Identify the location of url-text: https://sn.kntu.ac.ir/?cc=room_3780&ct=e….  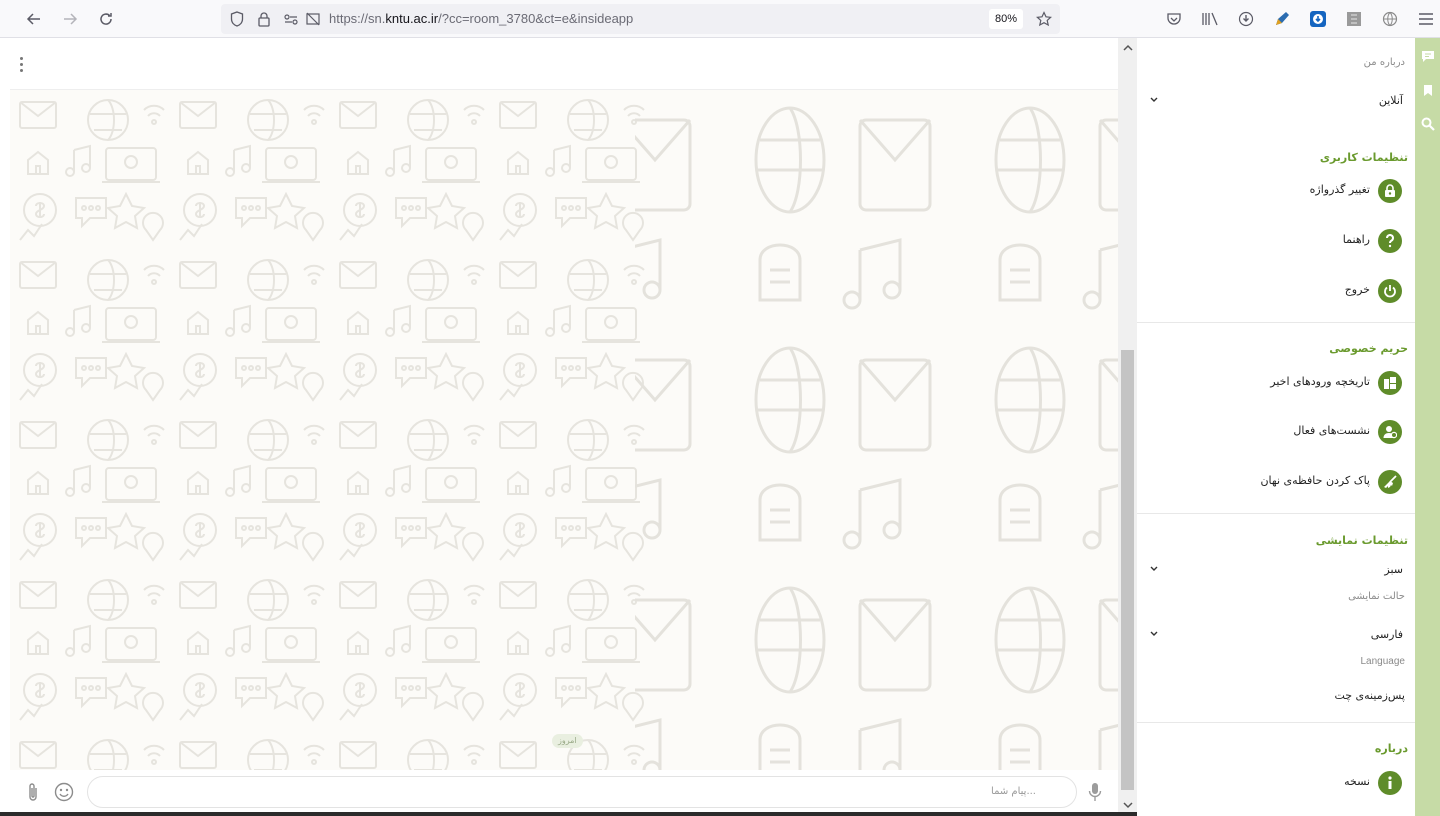
(481, 18).